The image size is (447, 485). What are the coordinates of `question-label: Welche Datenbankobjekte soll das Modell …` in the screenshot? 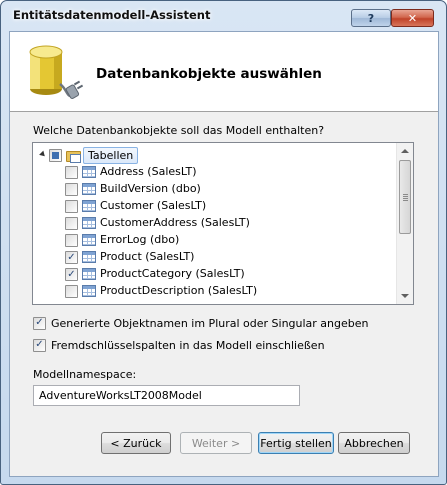 It's located at (179, 130).